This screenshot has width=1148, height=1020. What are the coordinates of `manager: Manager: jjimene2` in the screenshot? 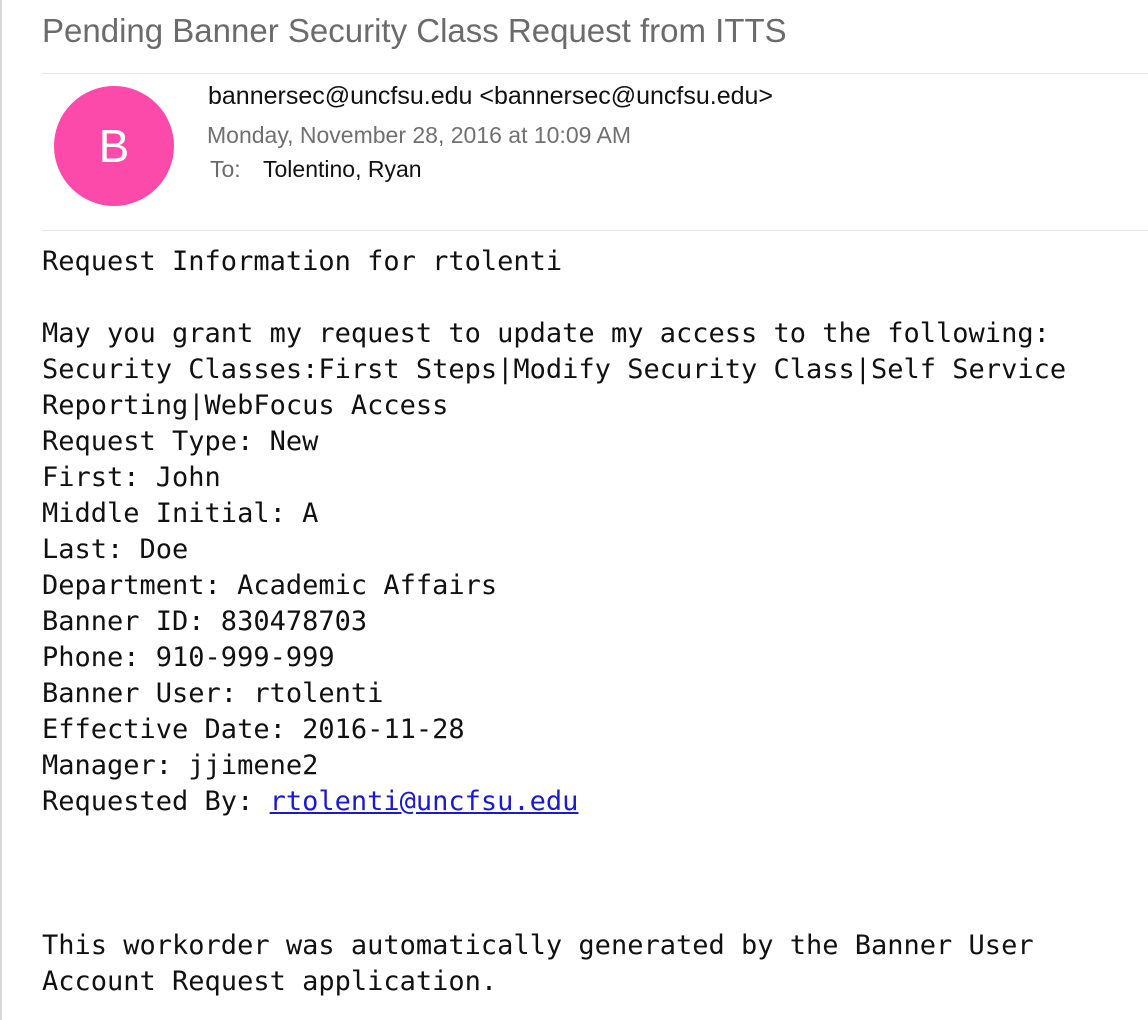 It's located at (180, 765).